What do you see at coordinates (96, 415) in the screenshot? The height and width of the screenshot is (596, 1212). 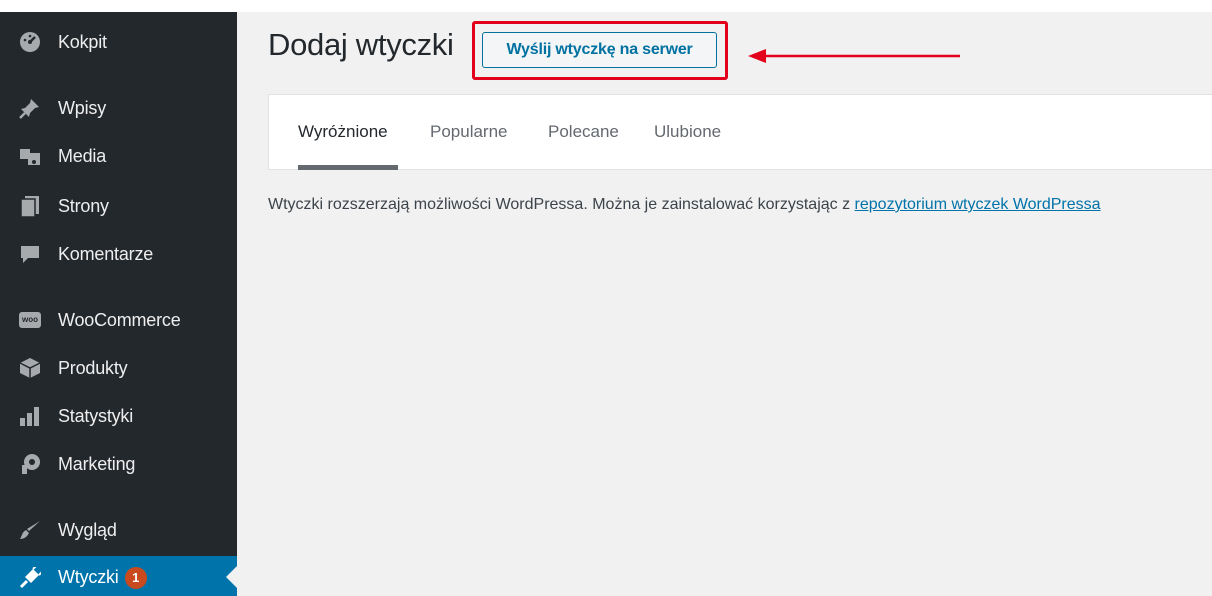 I see `sidebar-item-label: Statystyki` at bounding box center [96, 415].